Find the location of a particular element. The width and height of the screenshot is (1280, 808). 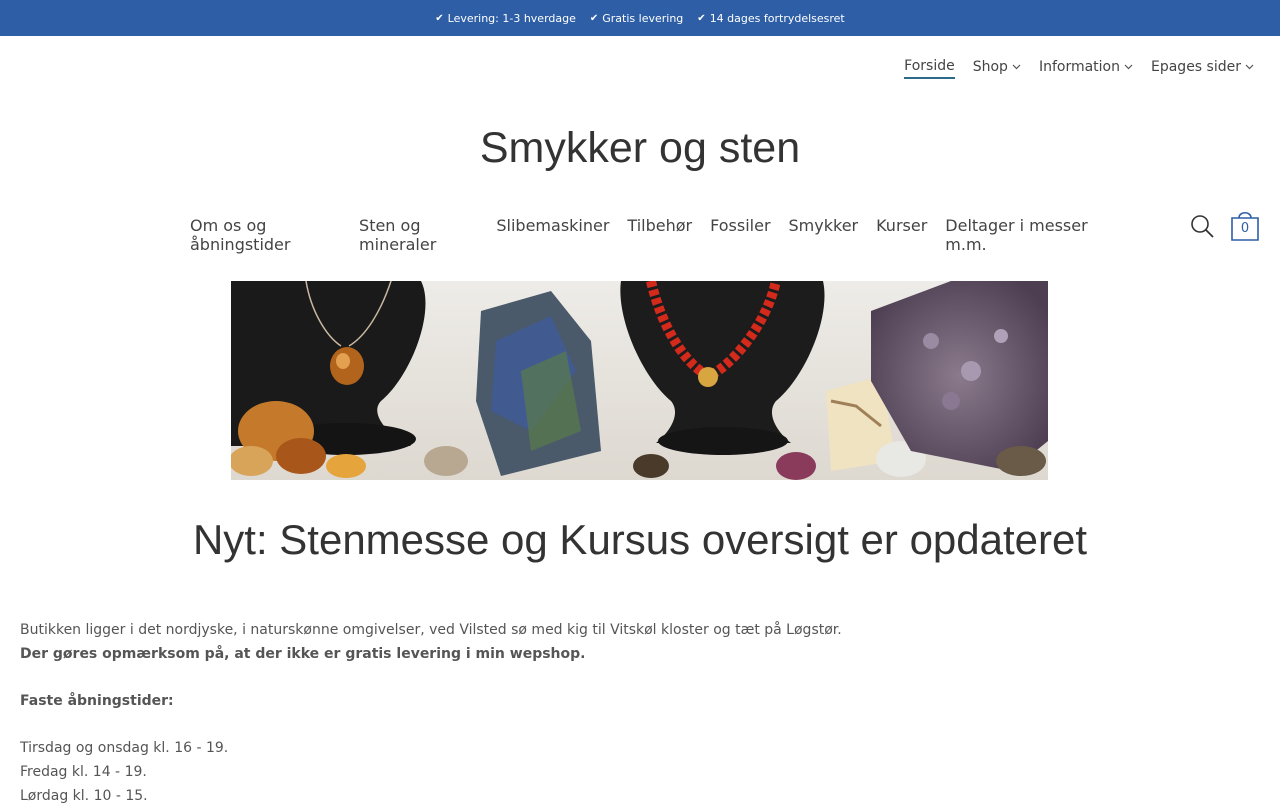

topnav-label: Information is located at coordinates (1079, 67).